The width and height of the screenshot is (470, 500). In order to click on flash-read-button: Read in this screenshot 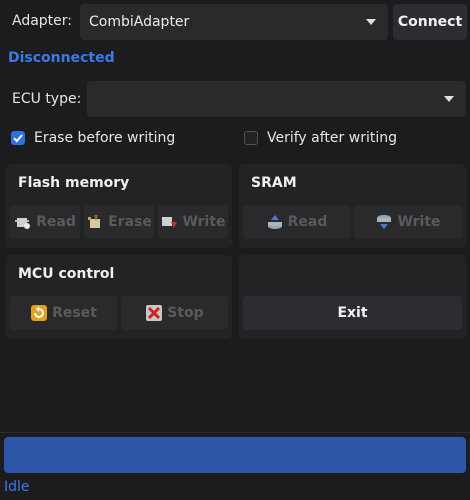, I will do `click(45, 222)`.